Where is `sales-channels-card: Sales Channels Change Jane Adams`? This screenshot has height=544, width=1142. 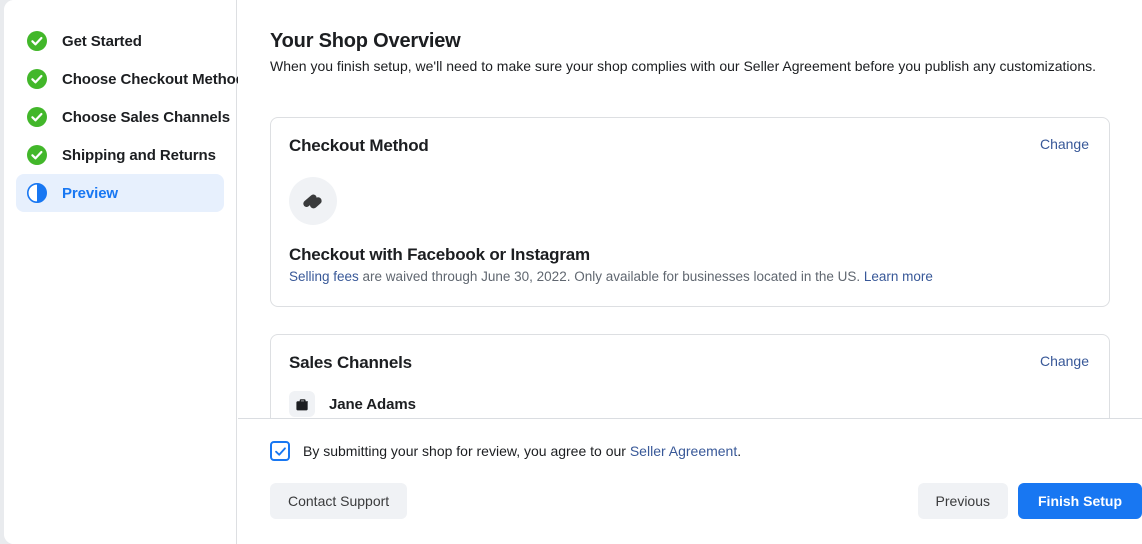
sales-channels-card: Sales Channels Change Jane Adams is located at coordinates (690, 376).